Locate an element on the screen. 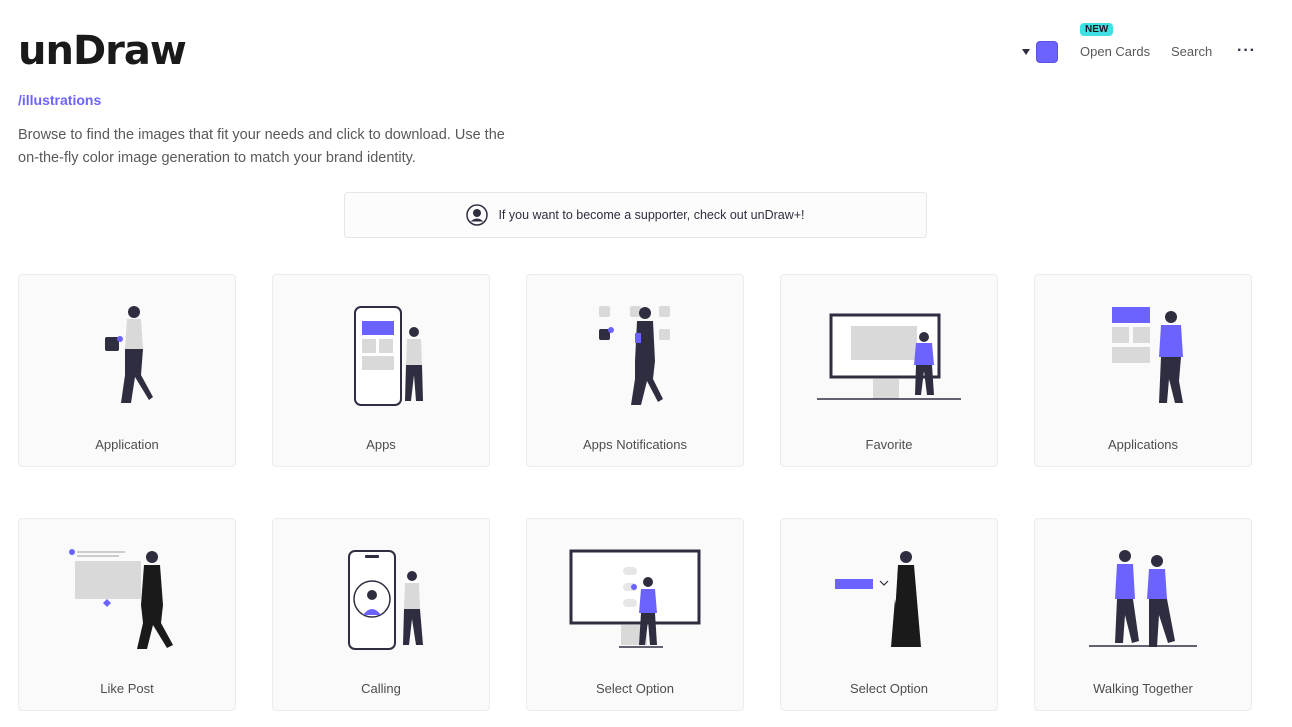 The width and height of the screenshot is (1292, 727). illustration-title: Like Post is located at coordinates (127, 688).